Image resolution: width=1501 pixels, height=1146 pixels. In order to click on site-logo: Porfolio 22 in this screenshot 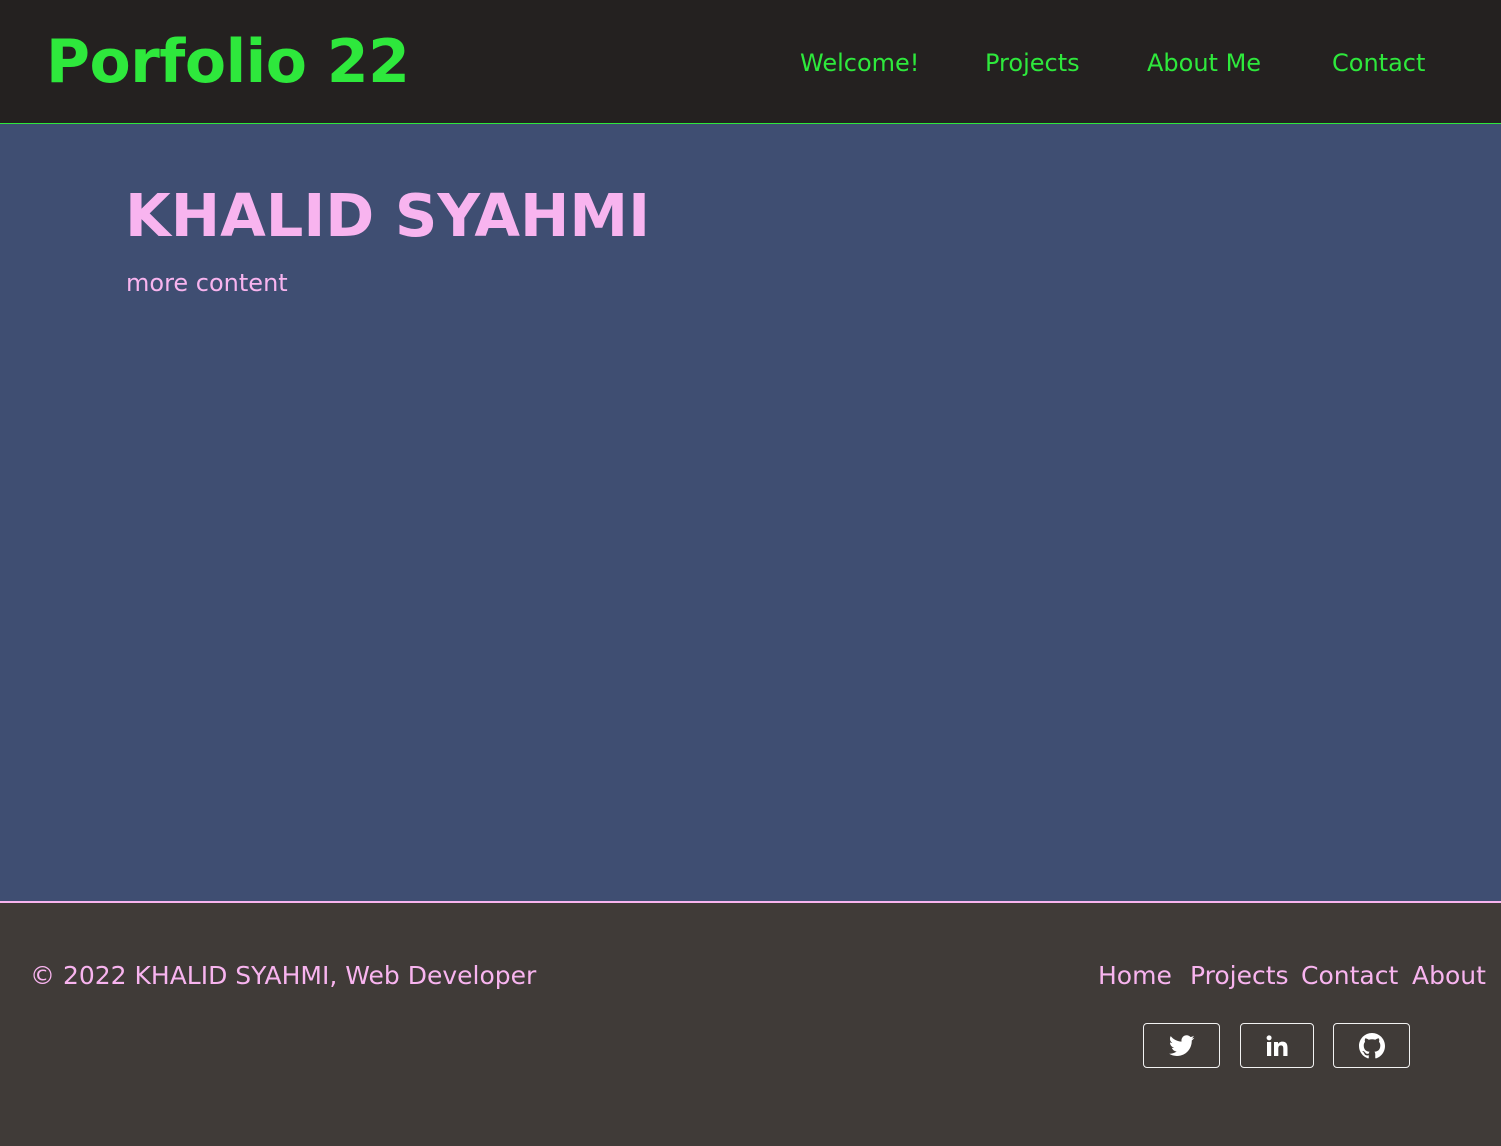, I will do `click(228, 62)`.